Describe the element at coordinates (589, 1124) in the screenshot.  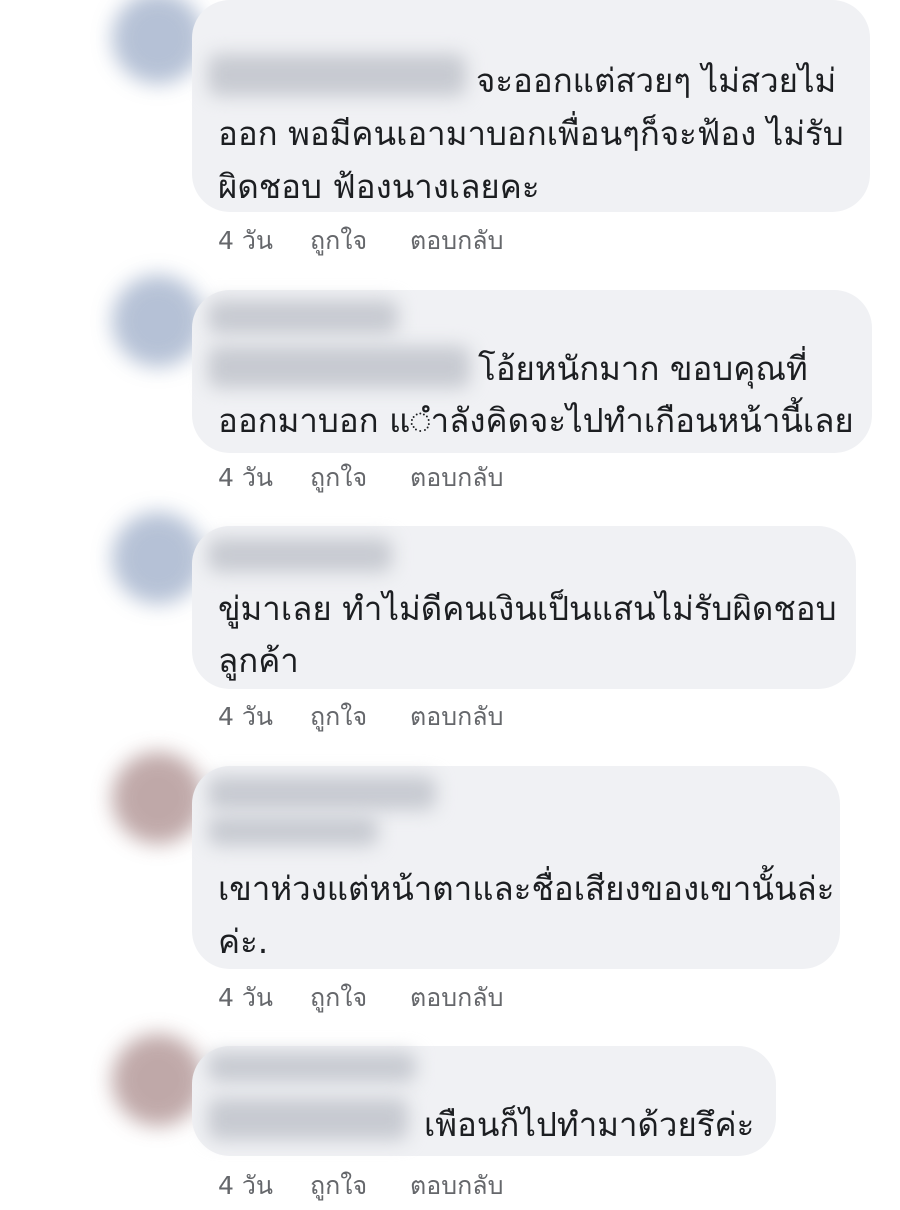
I see `comment-text-line: เพือนก็ไปทำมาด้วยรึค่ะ` at that location.